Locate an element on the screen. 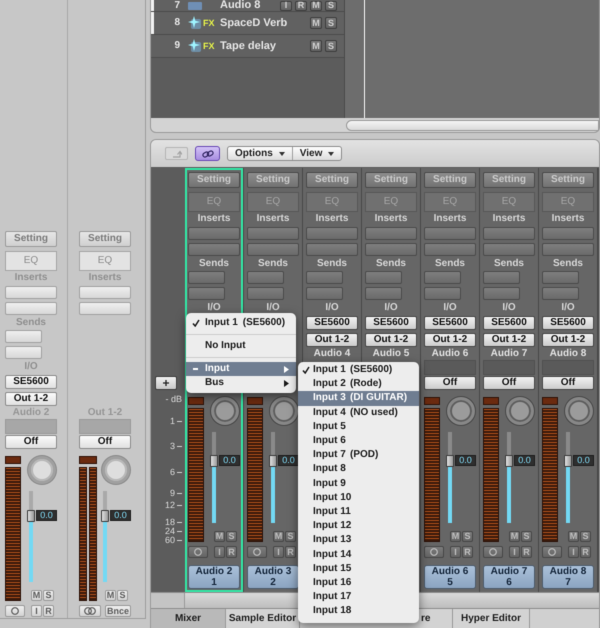 Image resolution: width=600 pixels, height=628 pixels. scale-label: 12 is located at coordinates (169, 505).